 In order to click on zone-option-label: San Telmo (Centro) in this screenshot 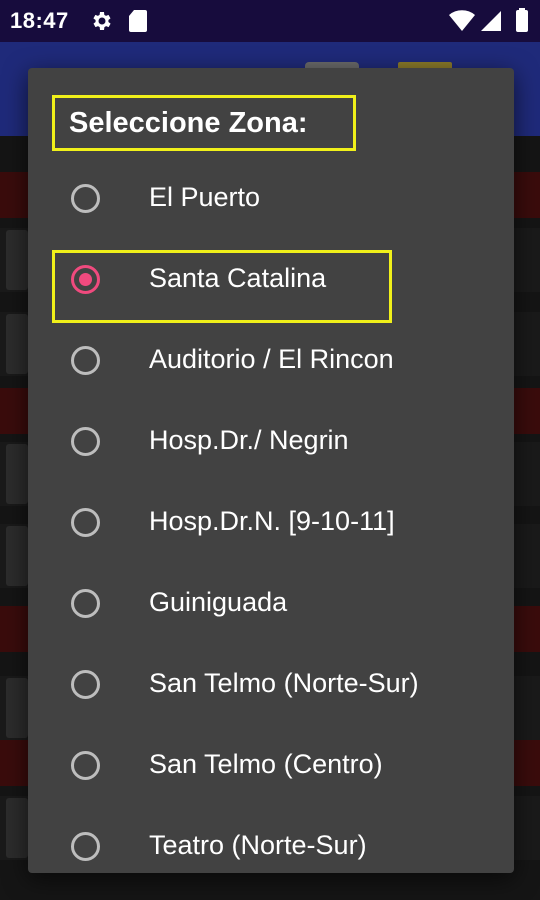, I will do `click(266, 764)`.